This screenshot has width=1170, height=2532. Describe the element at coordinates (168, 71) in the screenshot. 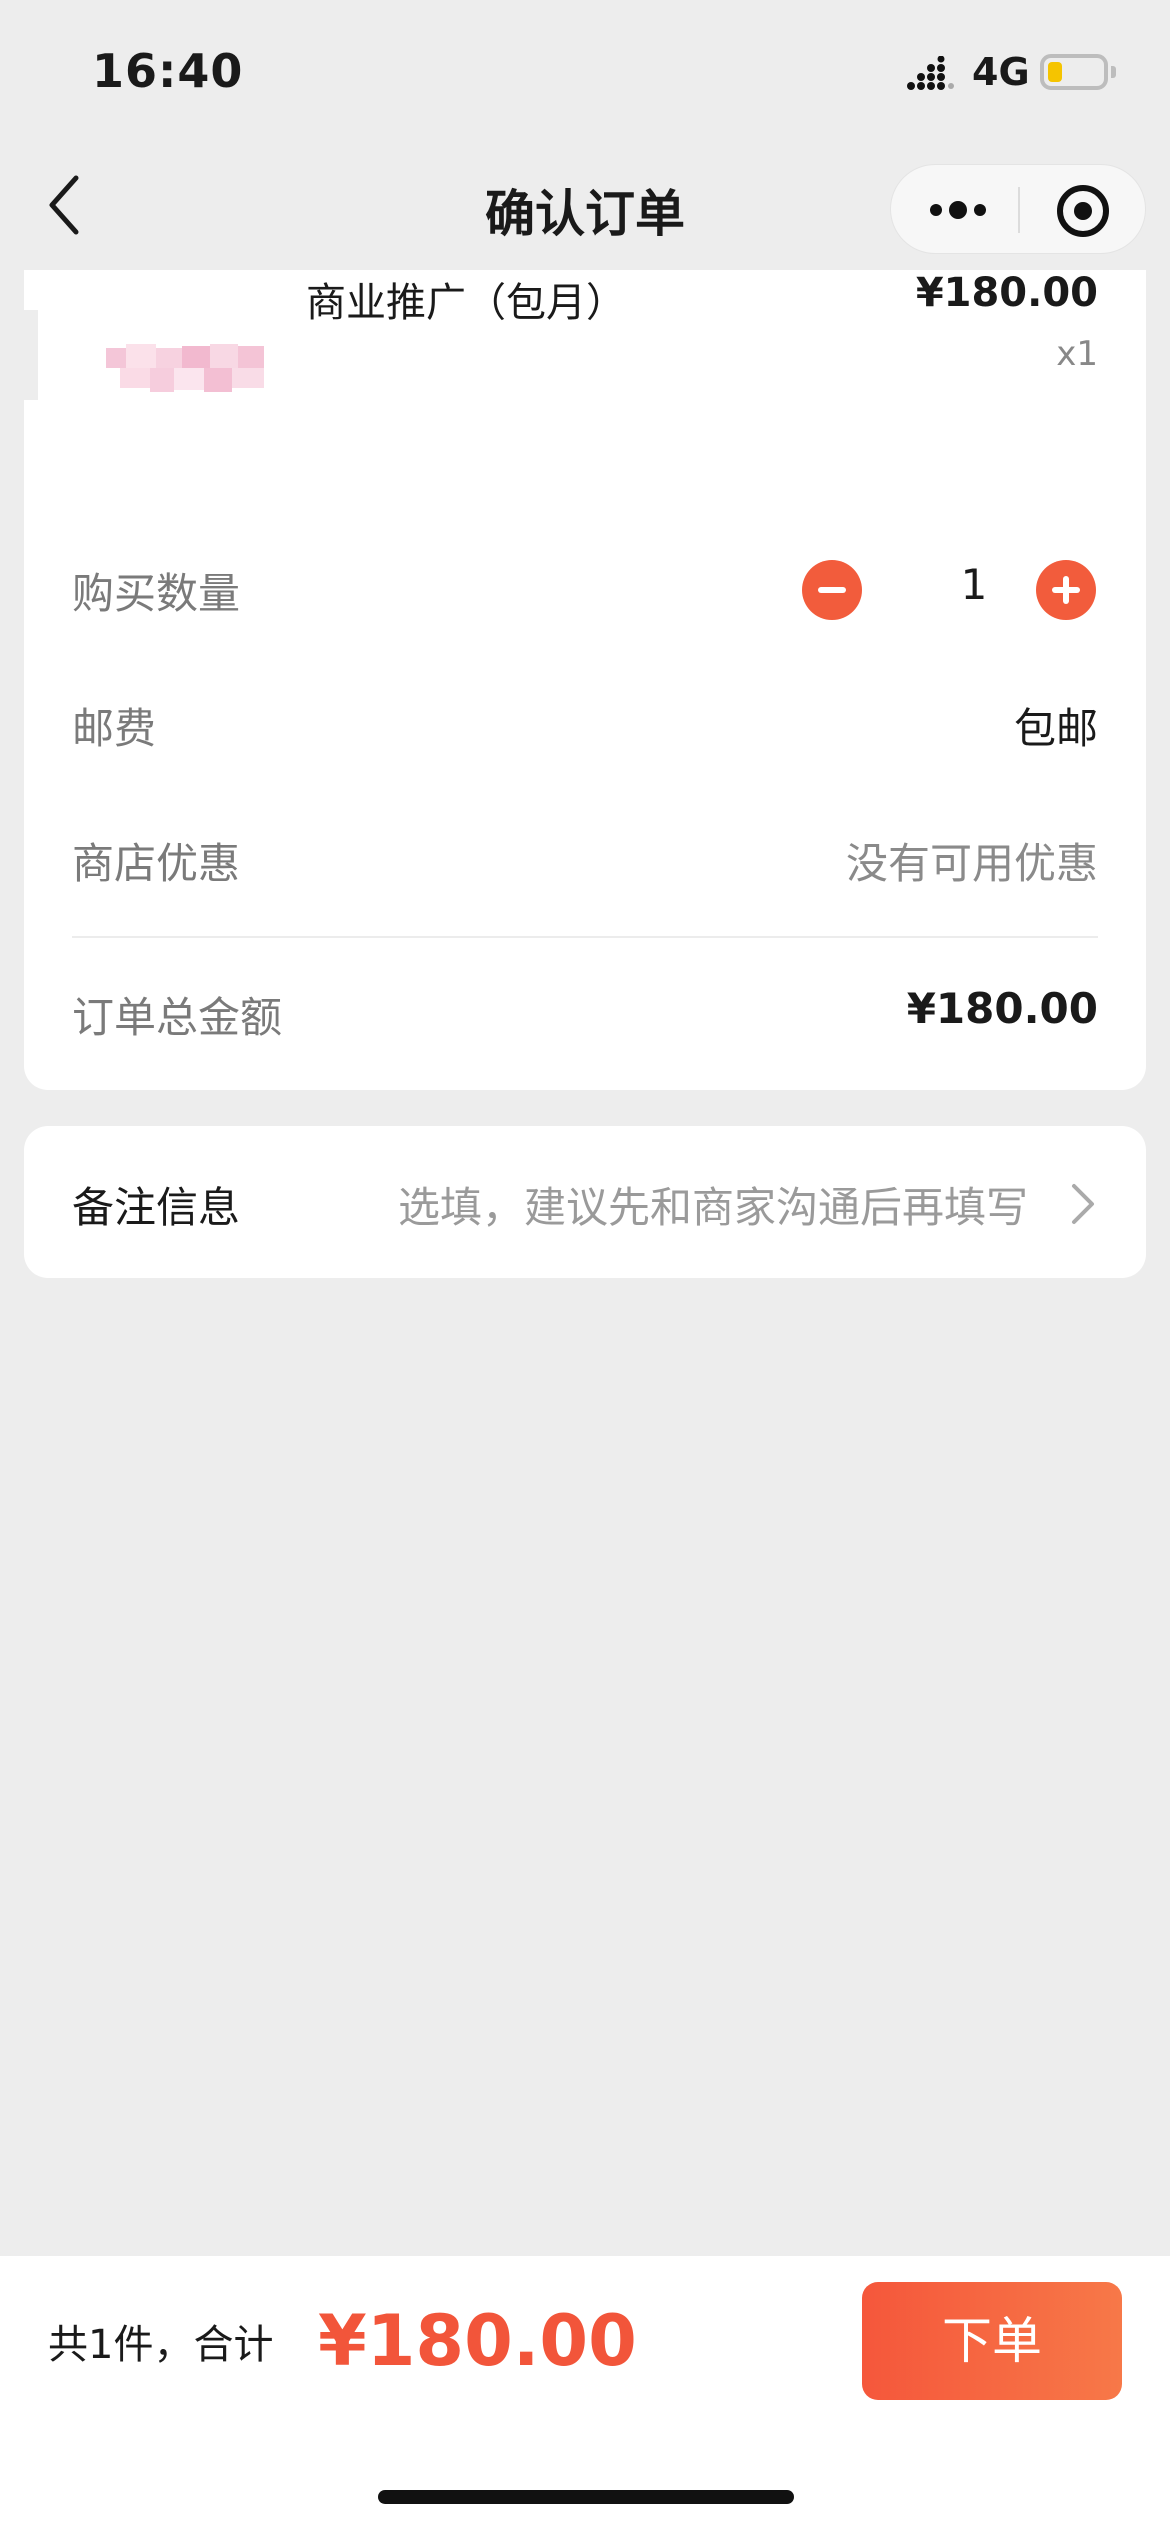

I see `status-time: 16:40` at that location.